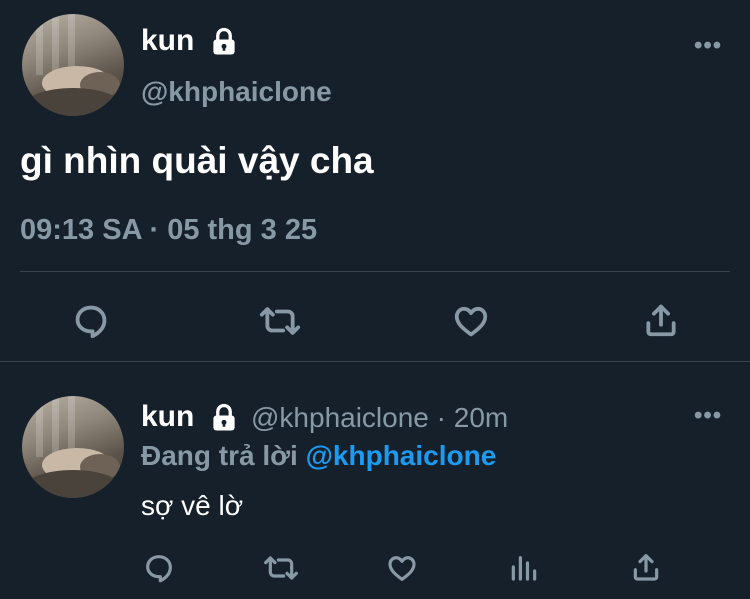 Image resolution: width=750 pixels, height=599 pixels. I want to click on reply-meta: @khphaiclone · 20m, so click(379, 418).